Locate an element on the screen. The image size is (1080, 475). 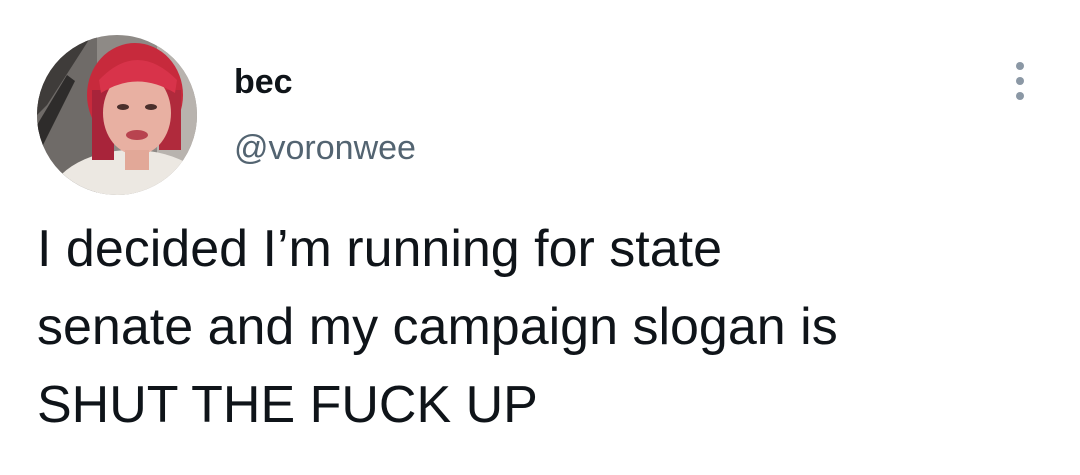
more-options-button is located at coordinates (1020, 83).